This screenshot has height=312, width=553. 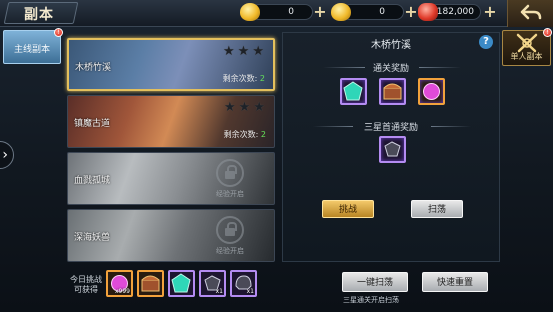 I want to click on armor-piece-icon, so click(x=392, y=149).